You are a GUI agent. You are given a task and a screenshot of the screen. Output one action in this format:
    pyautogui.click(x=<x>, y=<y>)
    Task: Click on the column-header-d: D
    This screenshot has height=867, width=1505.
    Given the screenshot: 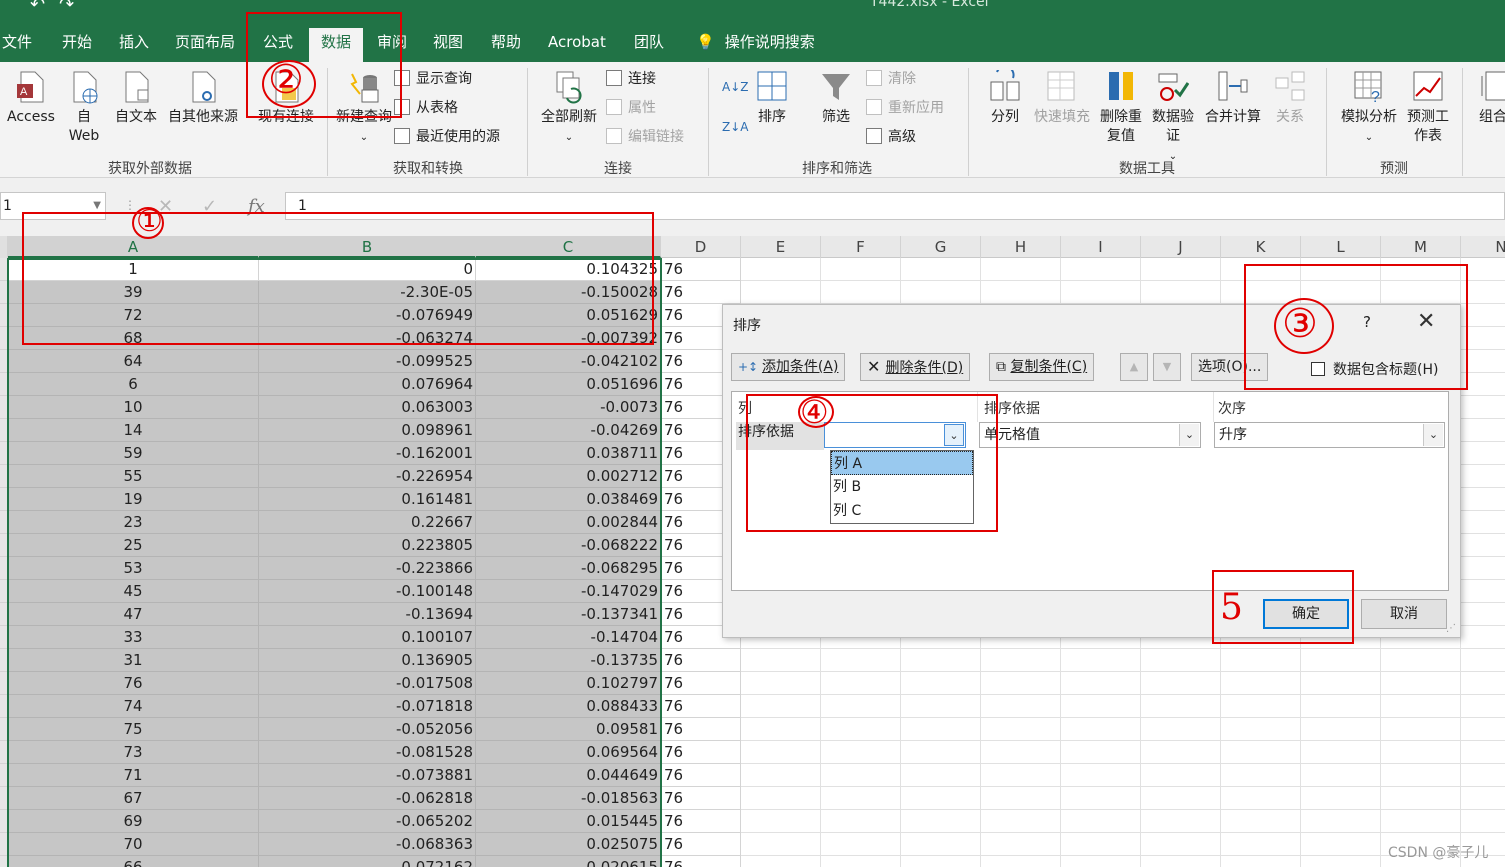 What is the action you would take?
    pyautogui.click(x=701, y=247)
    